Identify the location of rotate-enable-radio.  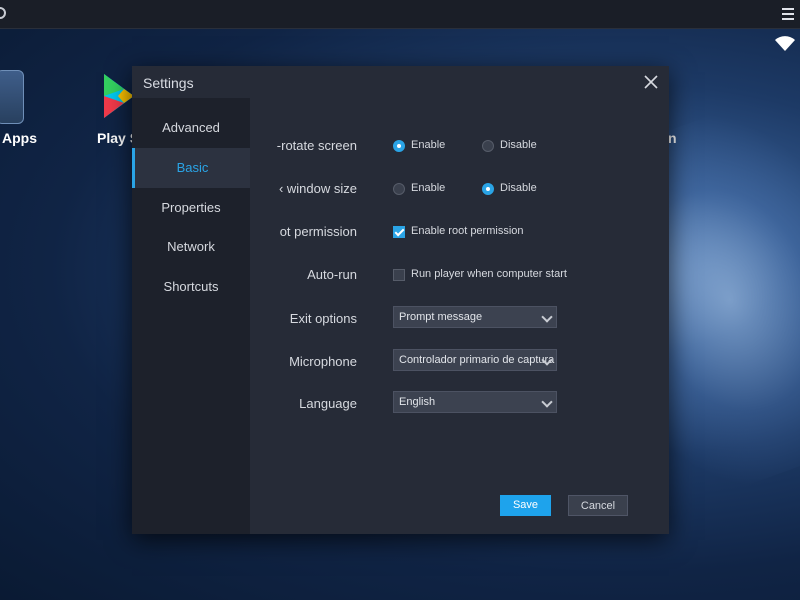
(399, 146).